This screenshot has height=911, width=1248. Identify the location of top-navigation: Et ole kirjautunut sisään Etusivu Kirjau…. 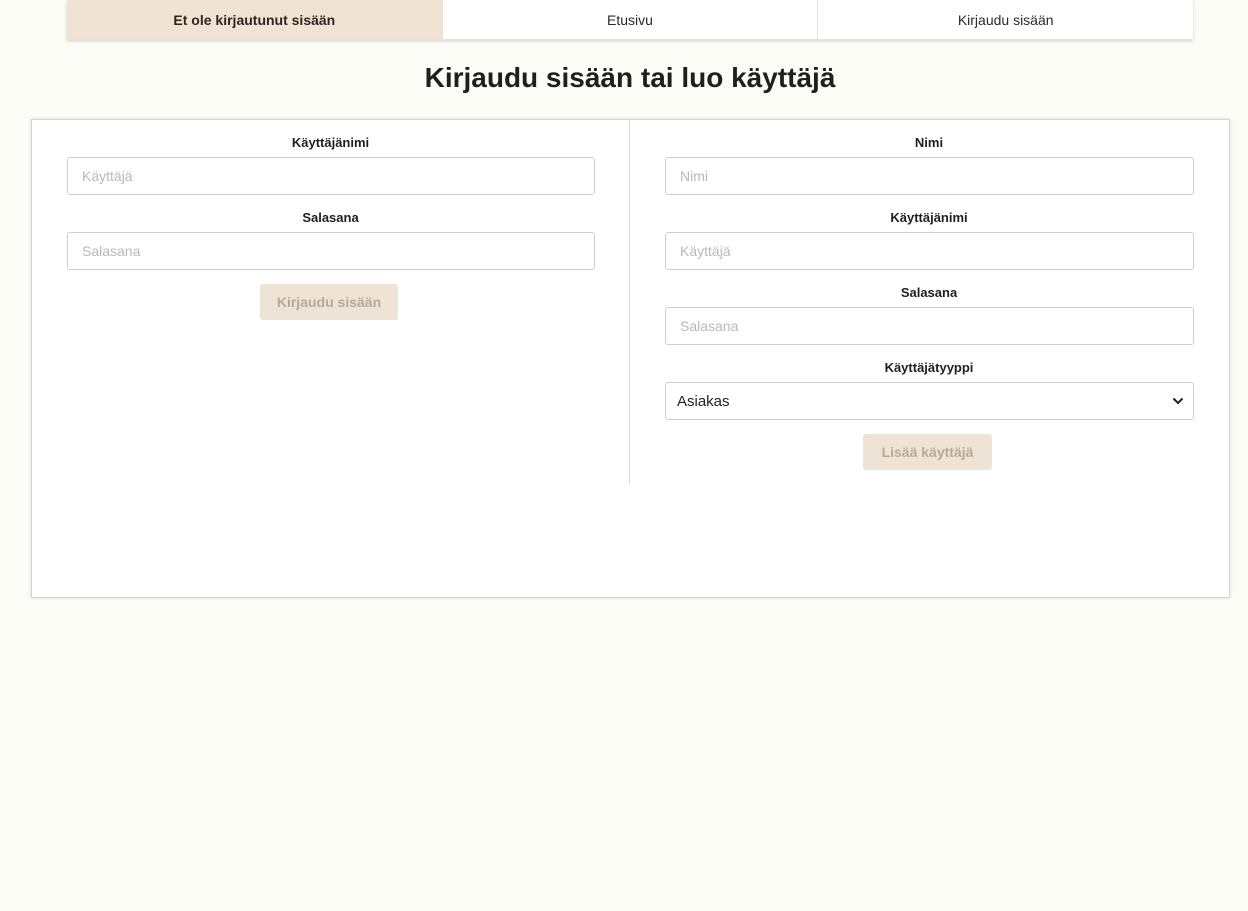
(630, 20).